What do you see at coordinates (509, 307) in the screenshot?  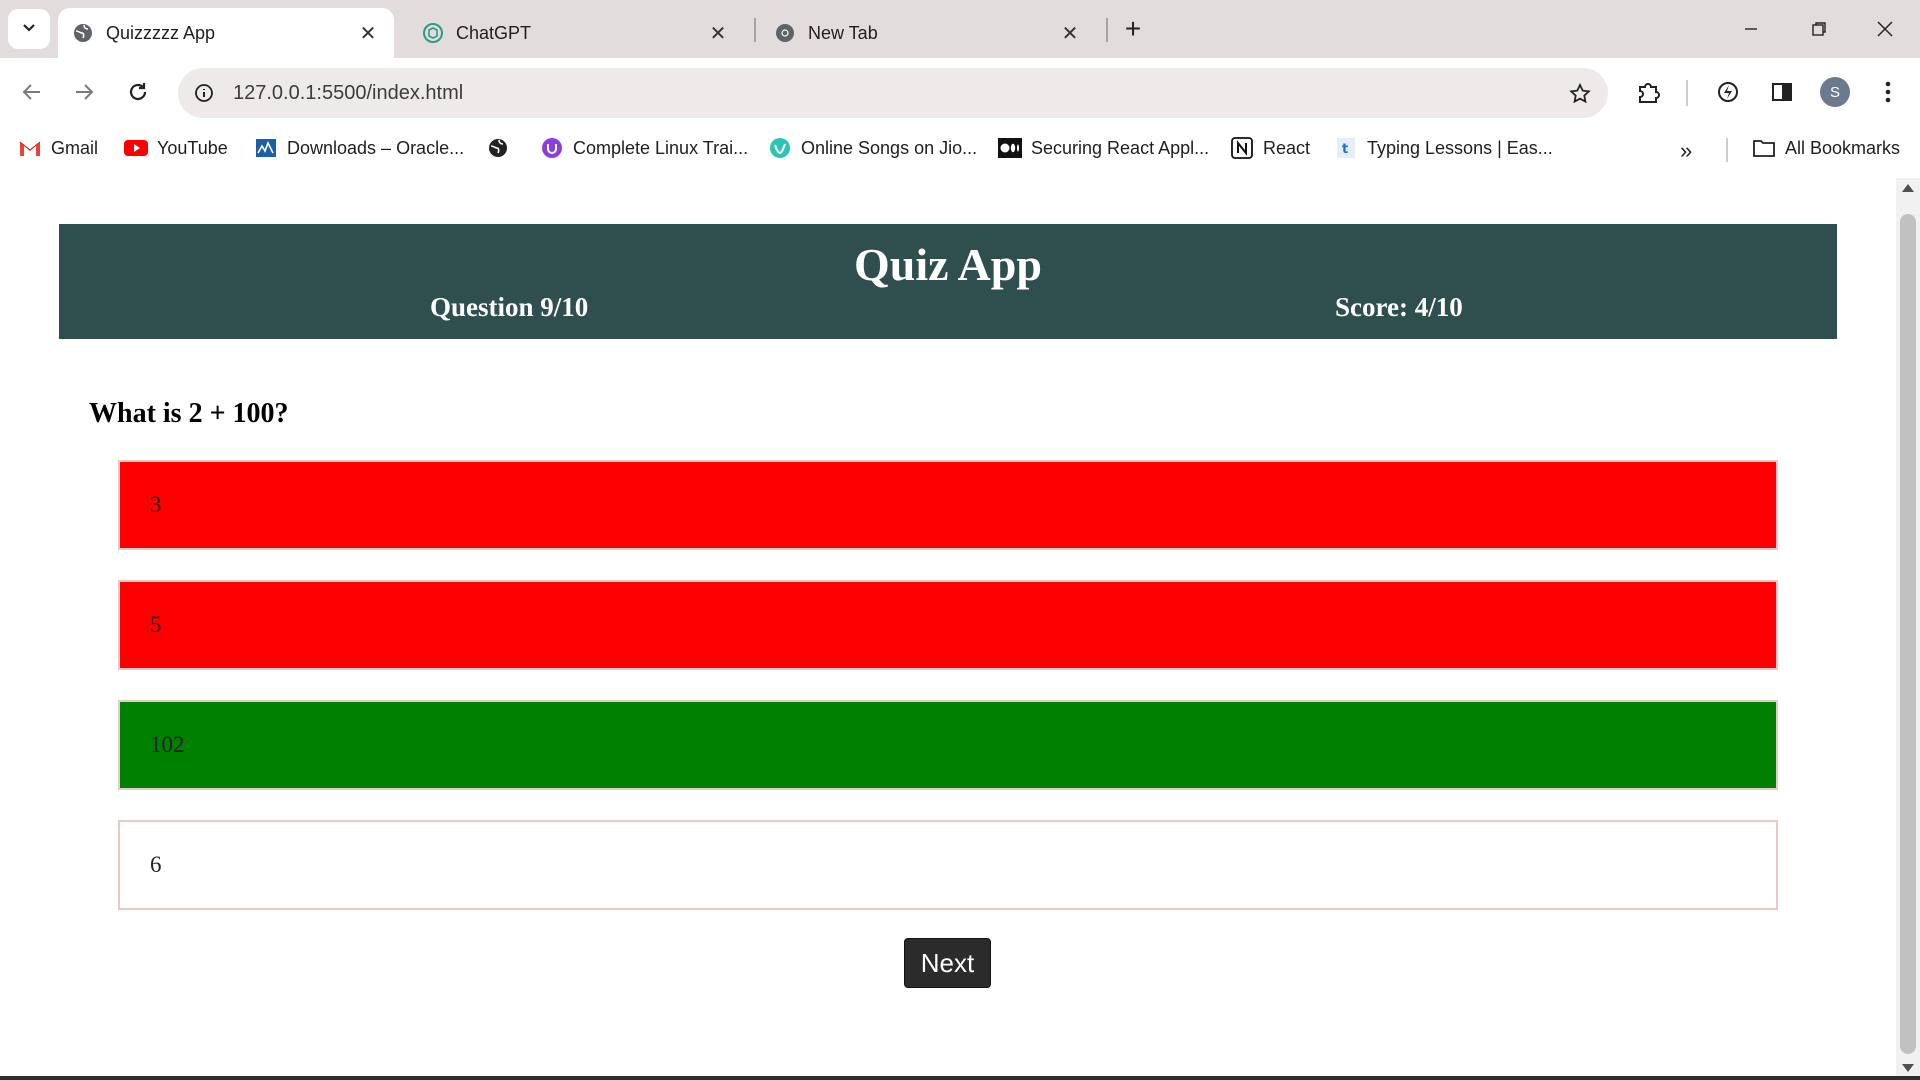 I see `question-counter: Question 9/10` at bounding box center [509, 307].